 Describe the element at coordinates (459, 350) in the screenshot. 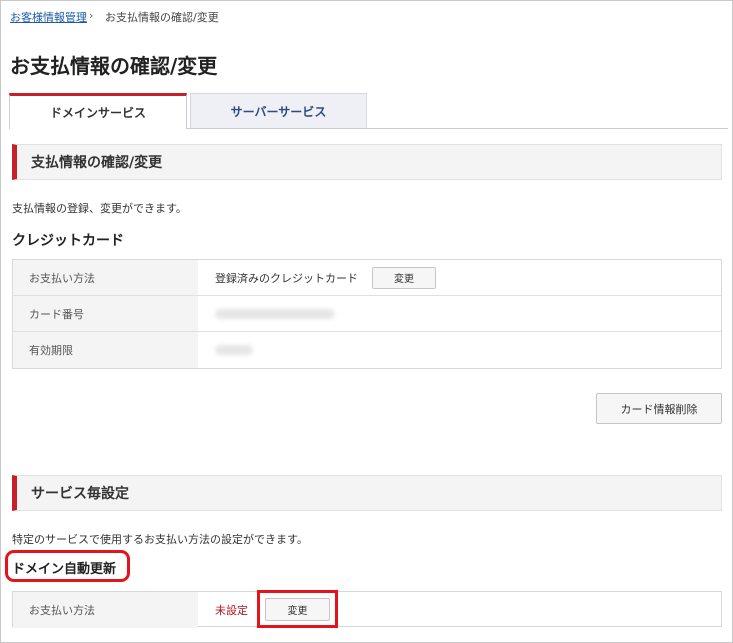

I see `expiry-cell` at that location.